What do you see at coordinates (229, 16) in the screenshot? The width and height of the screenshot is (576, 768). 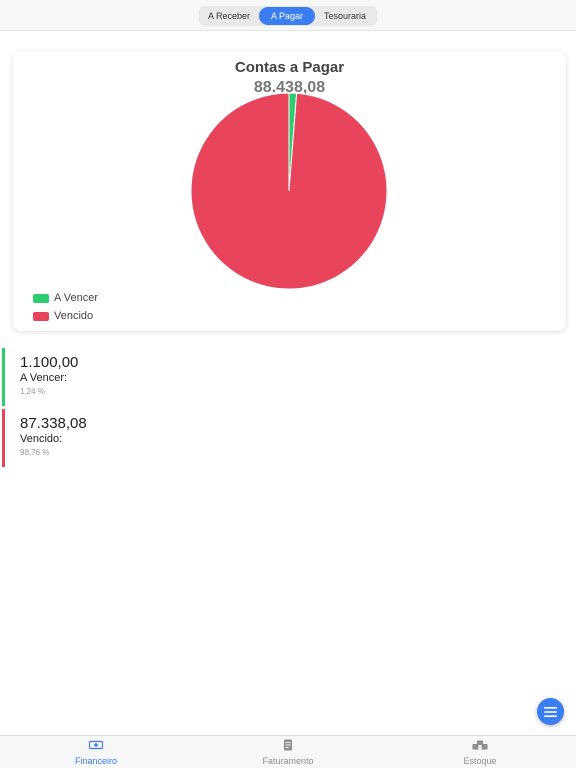 I see `segment-a-receber: A Receber` at bounding box center [229, 16].